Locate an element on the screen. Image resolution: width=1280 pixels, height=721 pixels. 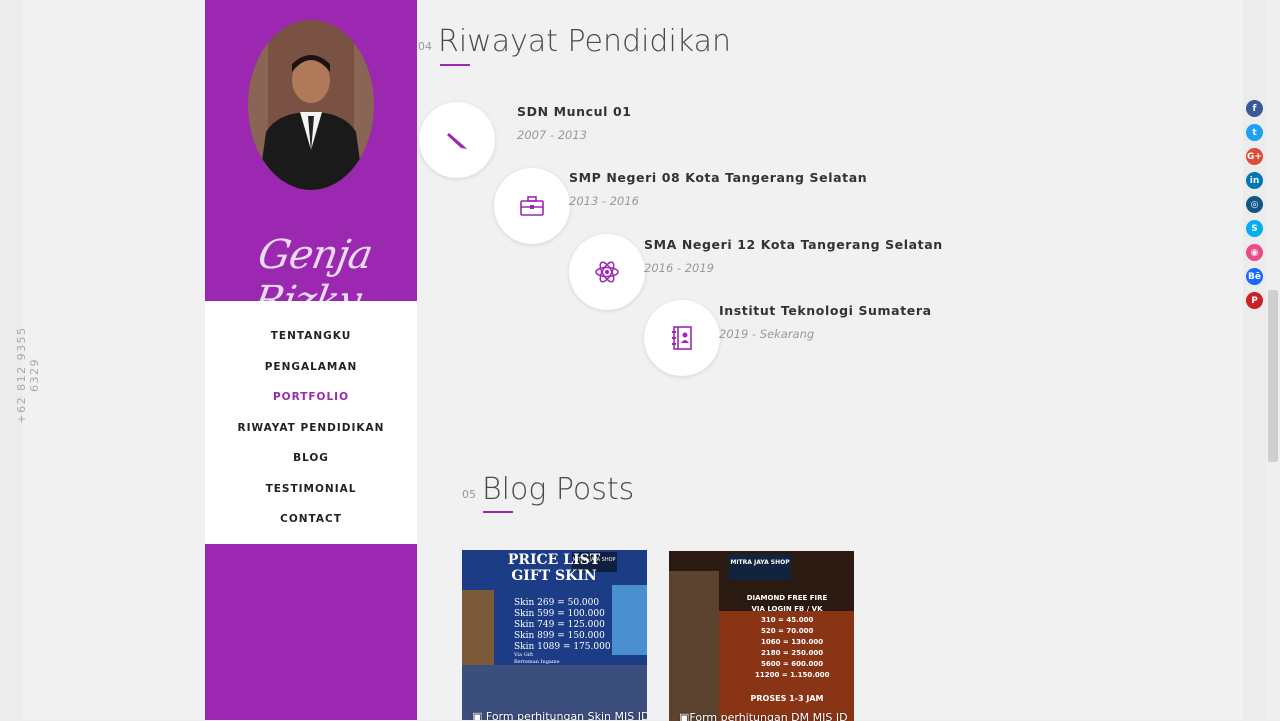
nav-link-riwayat-pendidikan: RIWAYAT PENDIDIKAN is located at coordinates (311, 428).